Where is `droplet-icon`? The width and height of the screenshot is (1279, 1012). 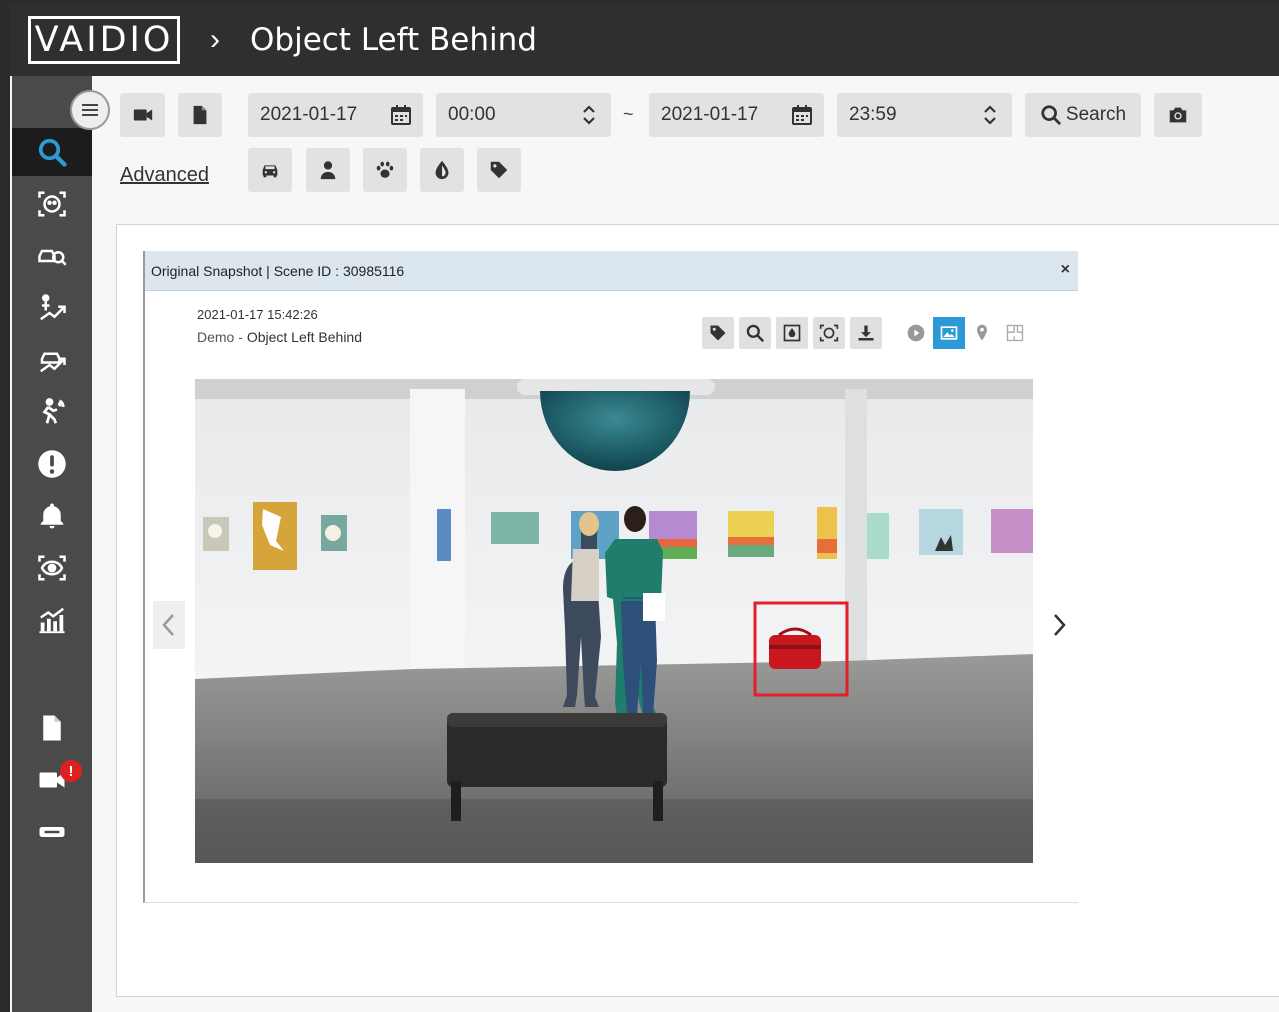 droplet-icon is located at coordinates (442, 170).